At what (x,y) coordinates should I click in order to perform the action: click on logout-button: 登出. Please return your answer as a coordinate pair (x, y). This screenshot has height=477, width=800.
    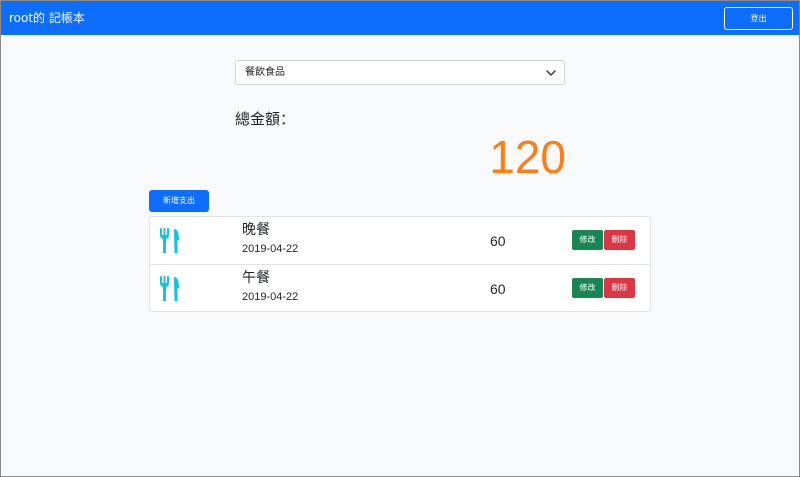
    Looking at the image, I should click on (758, 18).